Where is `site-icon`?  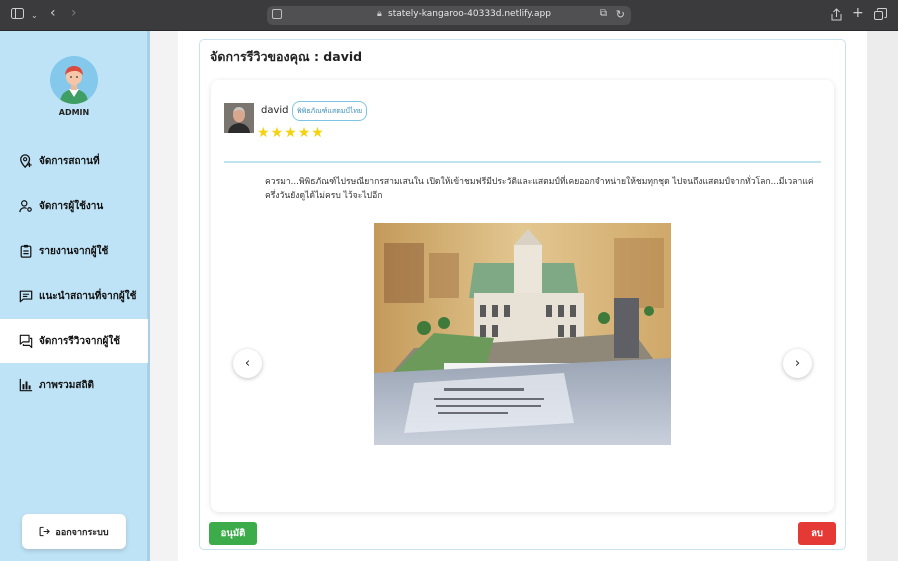
site-icon is located at coordinates (277, 14).